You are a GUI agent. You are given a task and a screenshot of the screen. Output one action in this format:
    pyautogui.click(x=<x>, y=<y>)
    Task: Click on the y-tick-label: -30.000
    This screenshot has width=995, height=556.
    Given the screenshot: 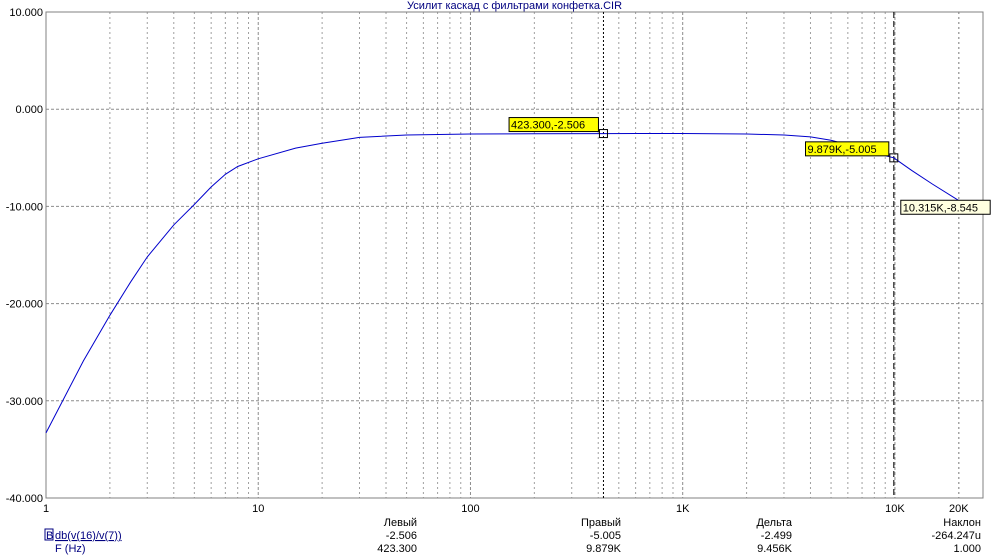 What is the action you would take?
    pyautogui.click(x=24, y=402)
    